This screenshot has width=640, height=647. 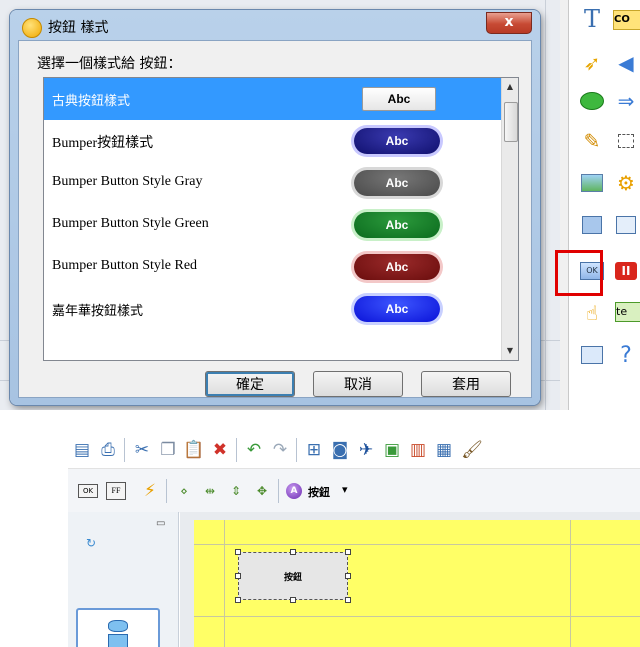 I want to click on record-icon: ✈, so click(x=366, y=450).